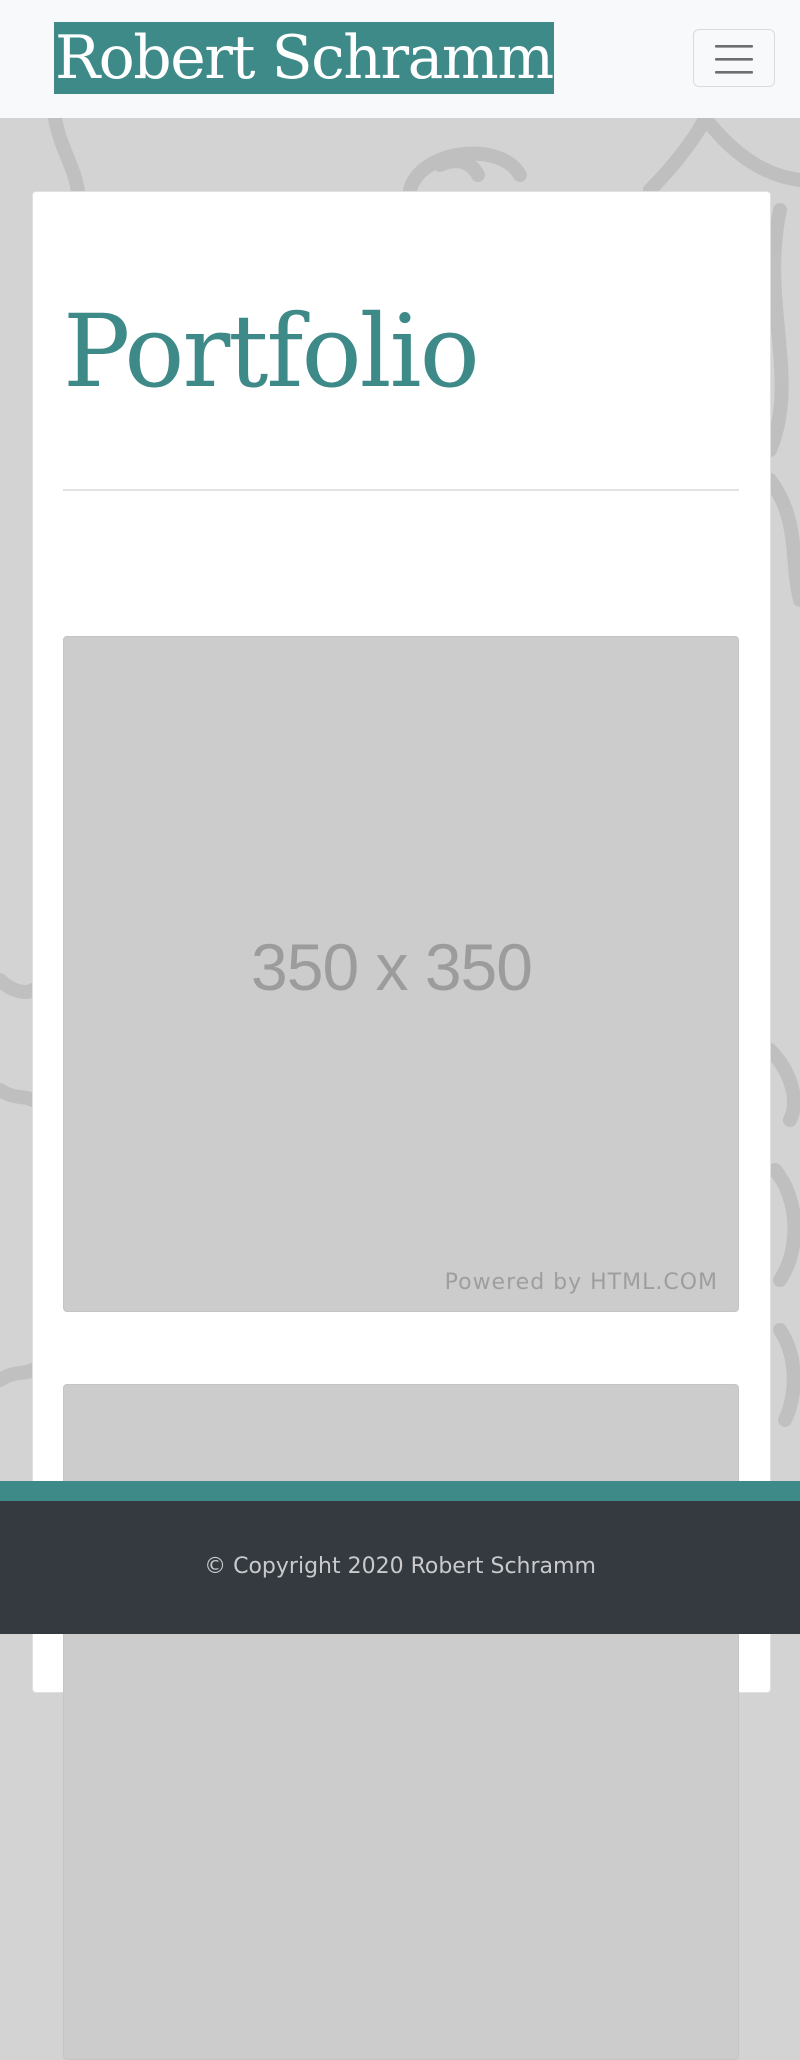  What do you see at coordinates (400, 1491) in the screenshot?
I see `footer-accent-bar` at bounding box center [400, 1491].